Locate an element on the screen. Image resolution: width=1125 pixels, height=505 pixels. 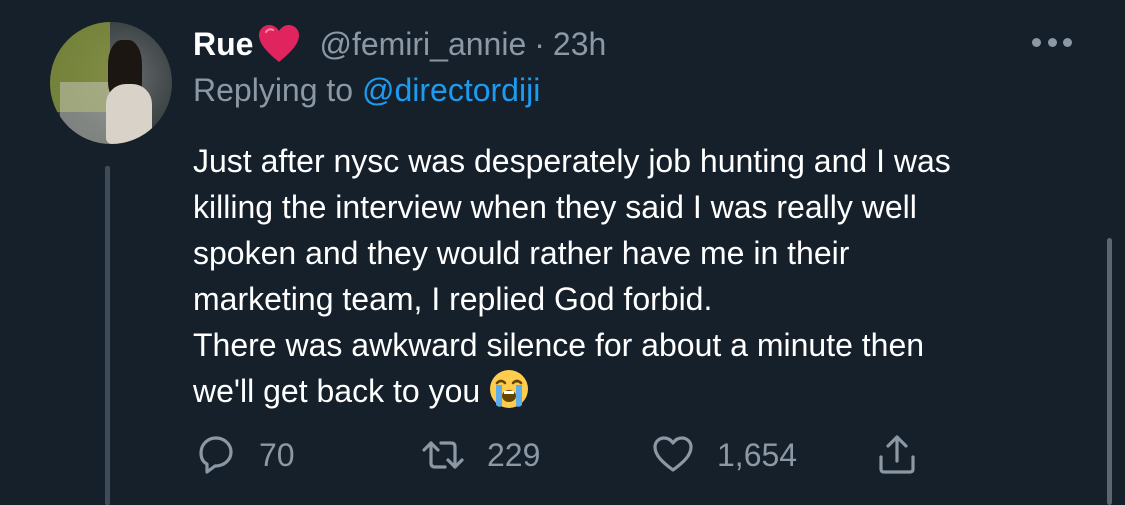
like-button: 1,654 is located at coordinates (724, 455).